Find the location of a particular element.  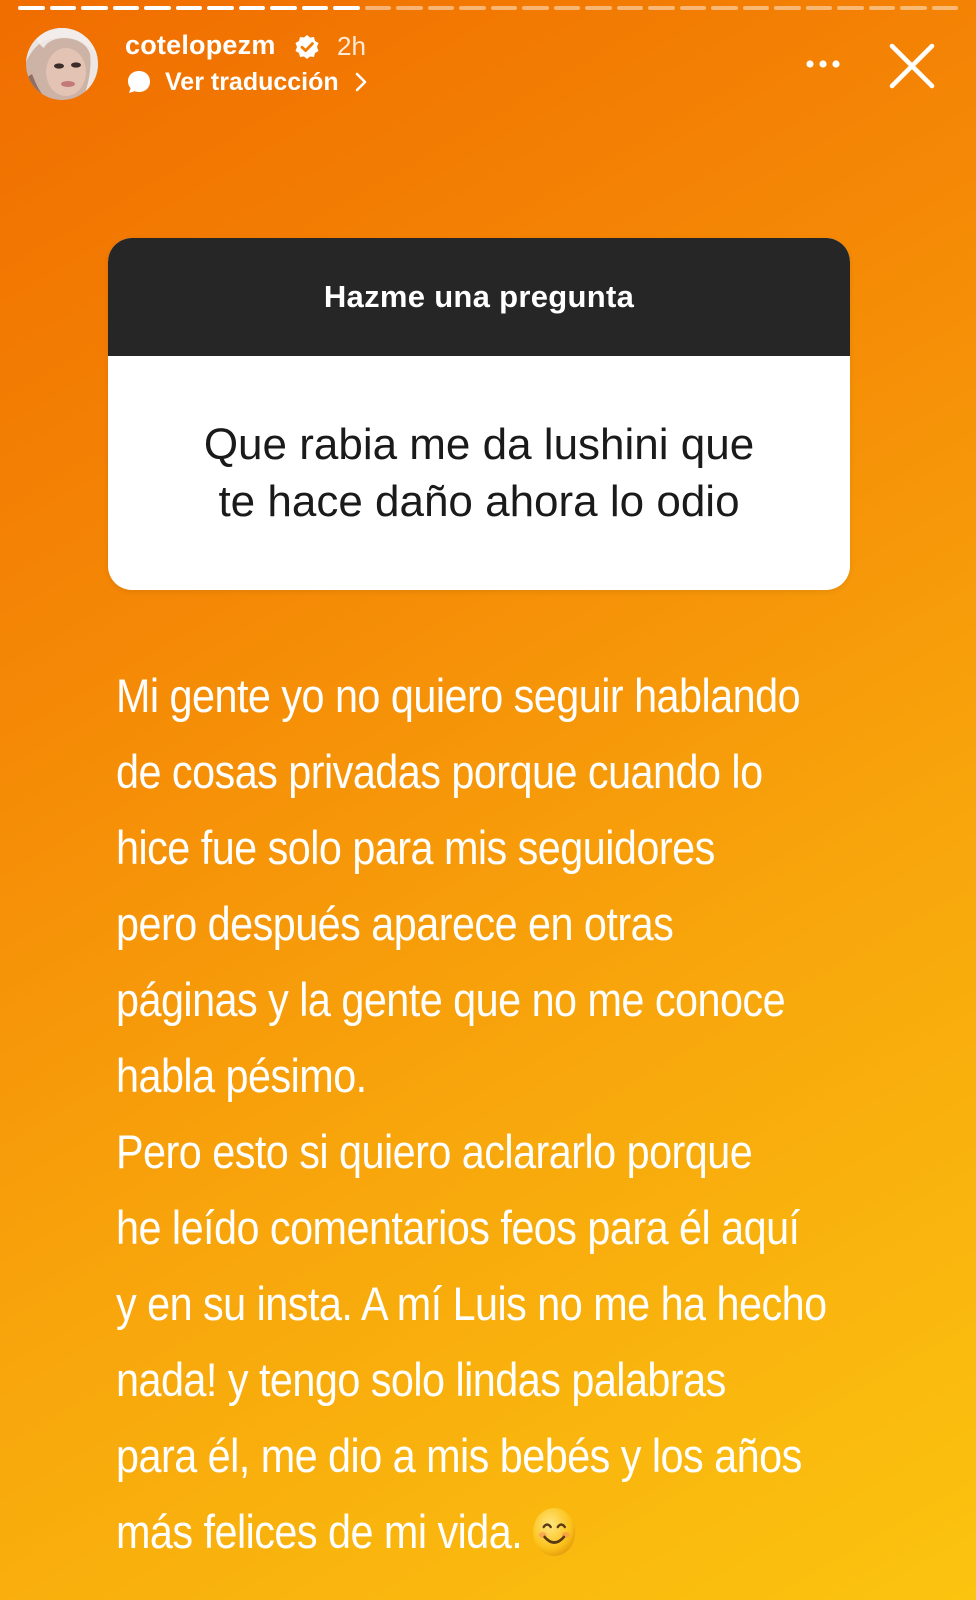

smiling-face-emoji is located at coordinates (554, 1532).